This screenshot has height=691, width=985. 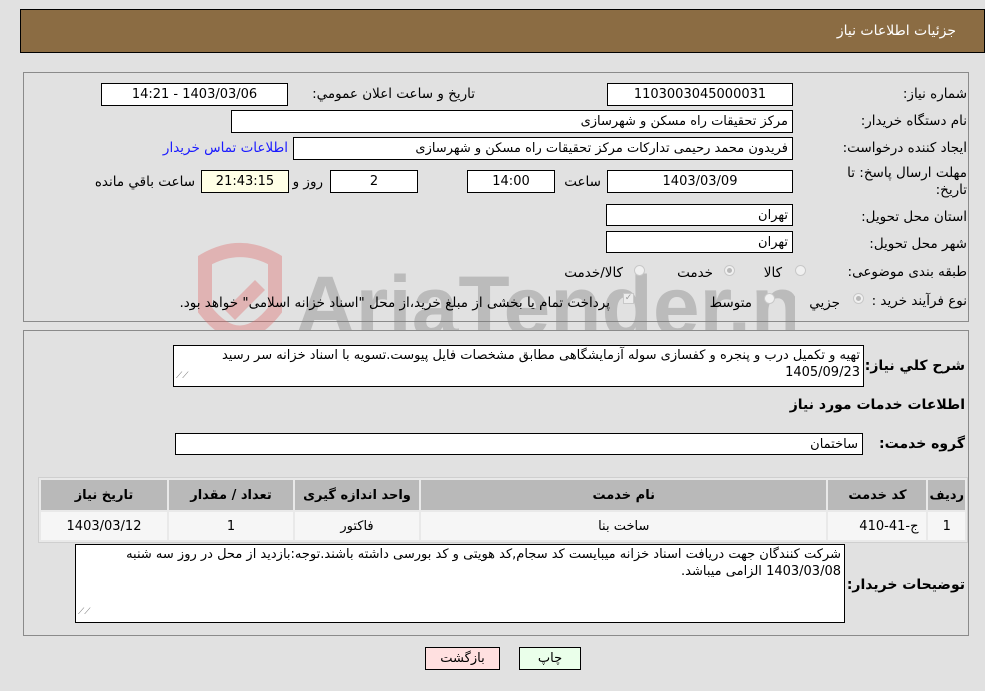 What do you see at coordinates (914, 217) in the screenshot?
I see `province-label: استان محل تحویل:` at bounding box center [914, 217].